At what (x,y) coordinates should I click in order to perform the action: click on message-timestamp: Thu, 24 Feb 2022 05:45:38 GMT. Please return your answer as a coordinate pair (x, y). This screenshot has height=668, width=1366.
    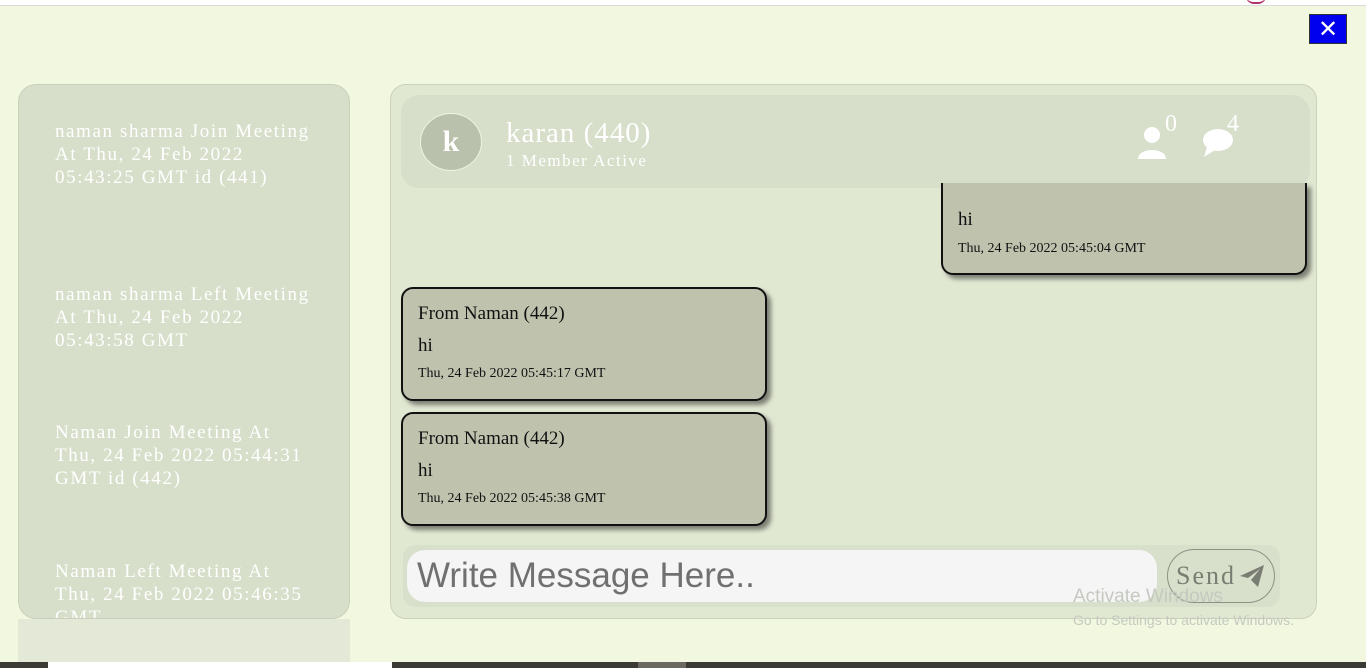
    Looking at the image, I should click on (512, 498).